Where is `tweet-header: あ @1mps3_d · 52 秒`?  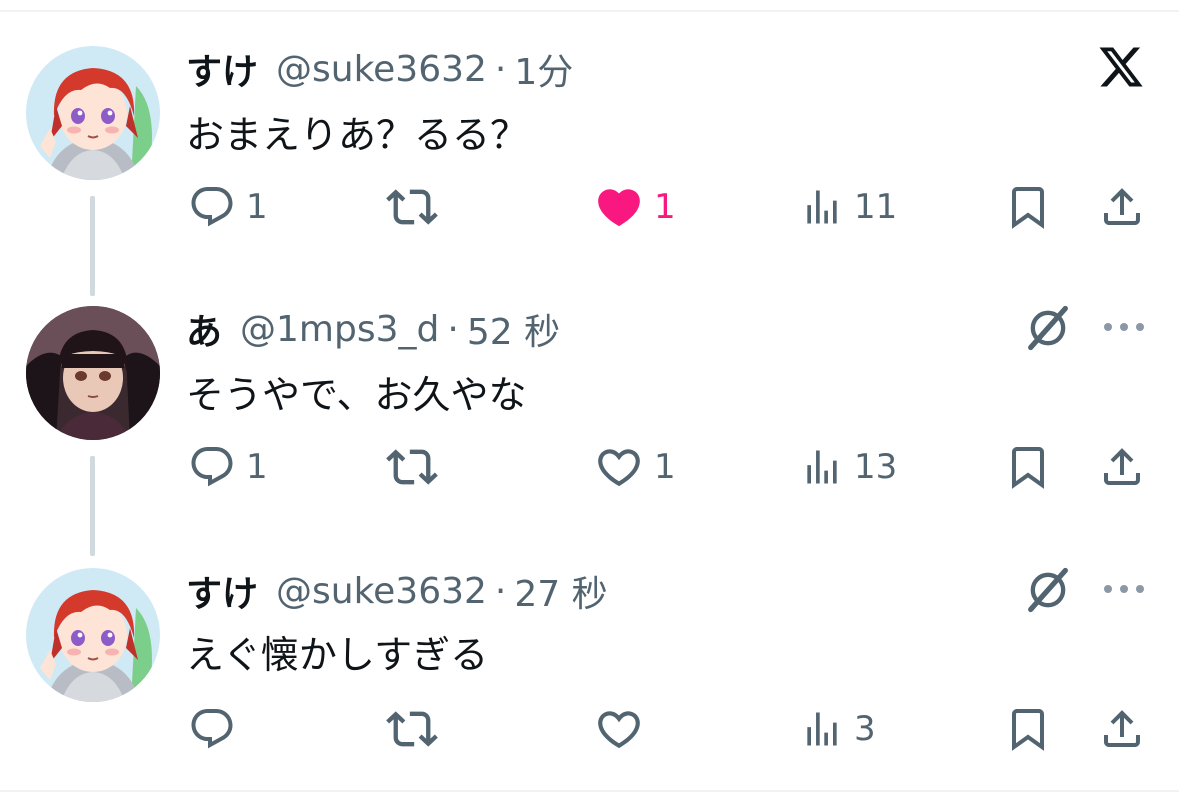 tweet-header: あ @1mps3_d · 52 秒 is located at coordinates (373, 329).